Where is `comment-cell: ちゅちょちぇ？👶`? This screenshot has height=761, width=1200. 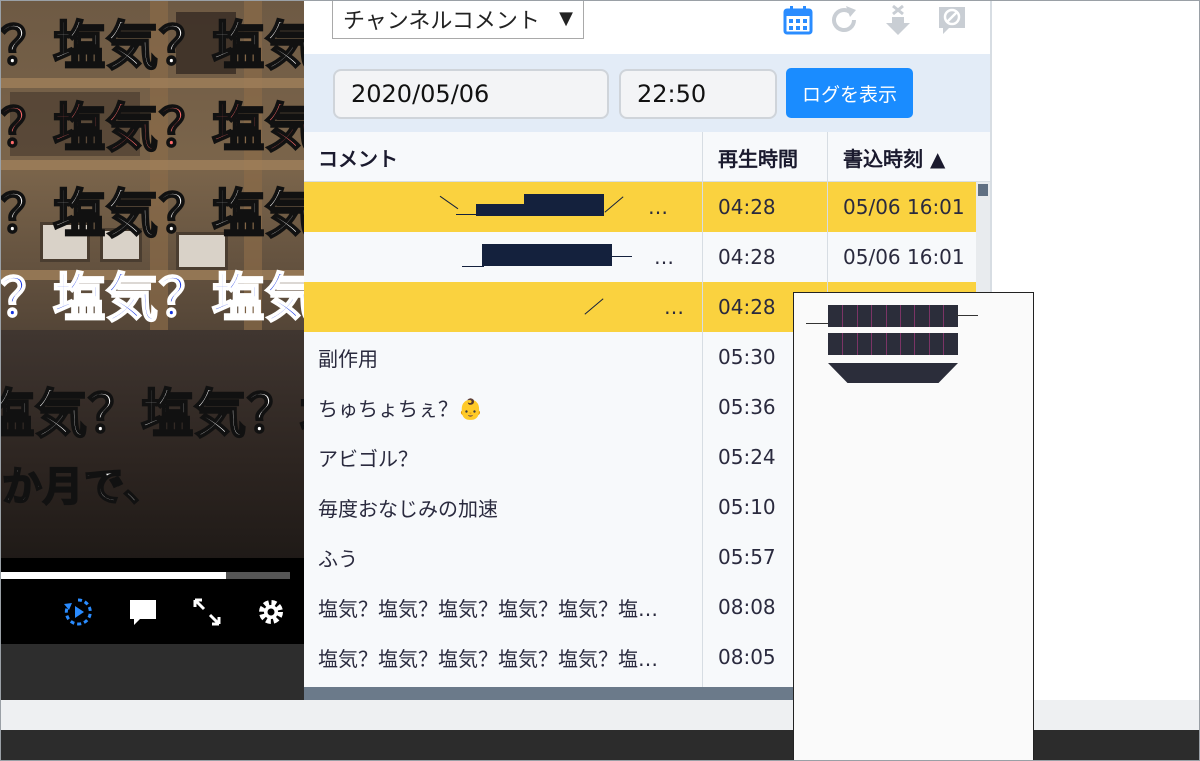
comment-cell: ちゅちょちぇ？👶 is located at coordinates (400, 408).